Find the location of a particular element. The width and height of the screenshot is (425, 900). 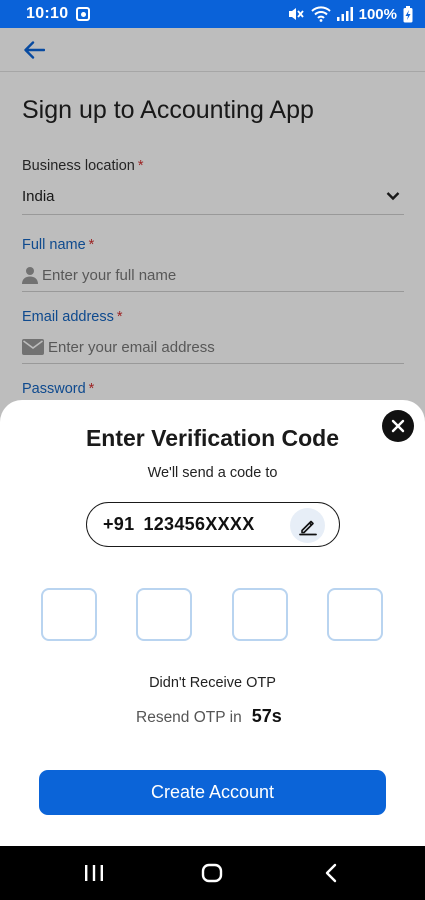

navigation-bar is located at coordinates (212, 873).